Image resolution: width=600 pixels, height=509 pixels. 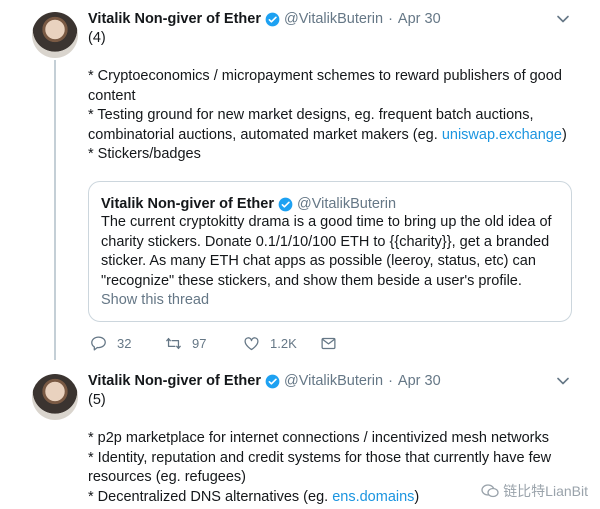 What do you see at coordinates (97, 38) in the screenshot?
I see `tweet-number: (4)` at bounding box center [97, 38].